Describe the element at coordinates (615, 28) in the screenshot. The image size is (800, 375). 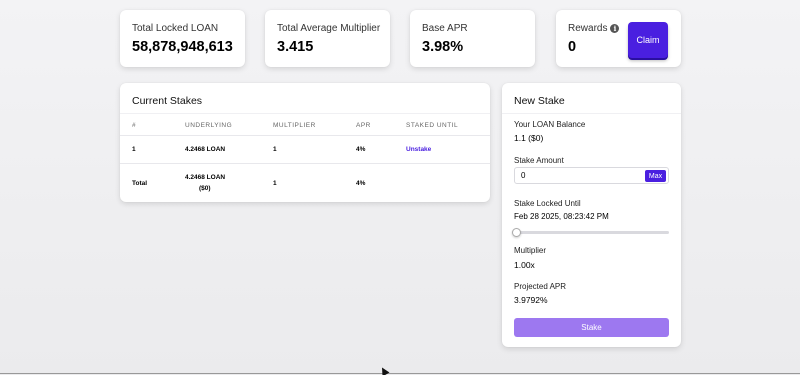
I see `info-icon: i` at that location.